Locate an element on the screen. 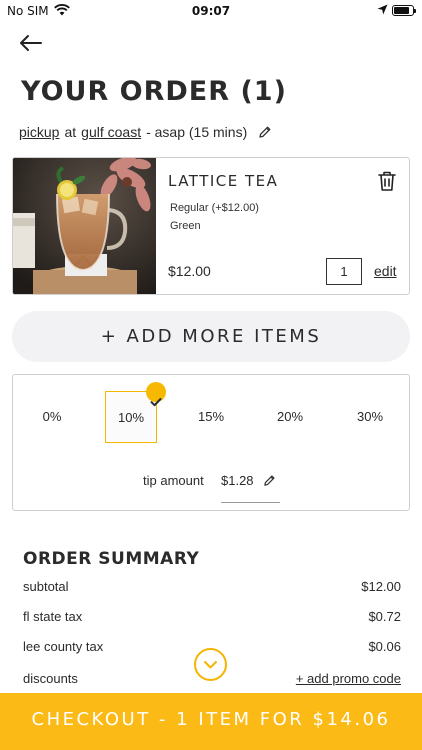 This screenshot has height=750, width=422. summary-label: discounts is located at coordinates (50, 678).